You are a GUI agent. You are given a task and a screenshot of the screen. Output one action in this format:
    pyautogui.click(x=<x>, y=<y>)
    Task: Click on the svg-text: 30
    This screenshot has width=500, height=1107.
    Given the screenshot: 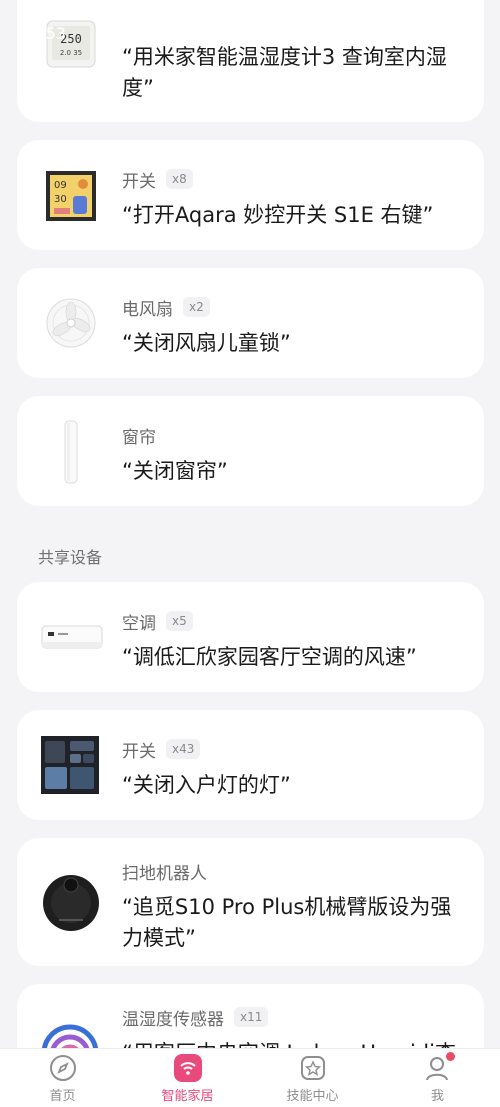 What is the action you would take?
    pyautogui.click(x=60, y=199)
    